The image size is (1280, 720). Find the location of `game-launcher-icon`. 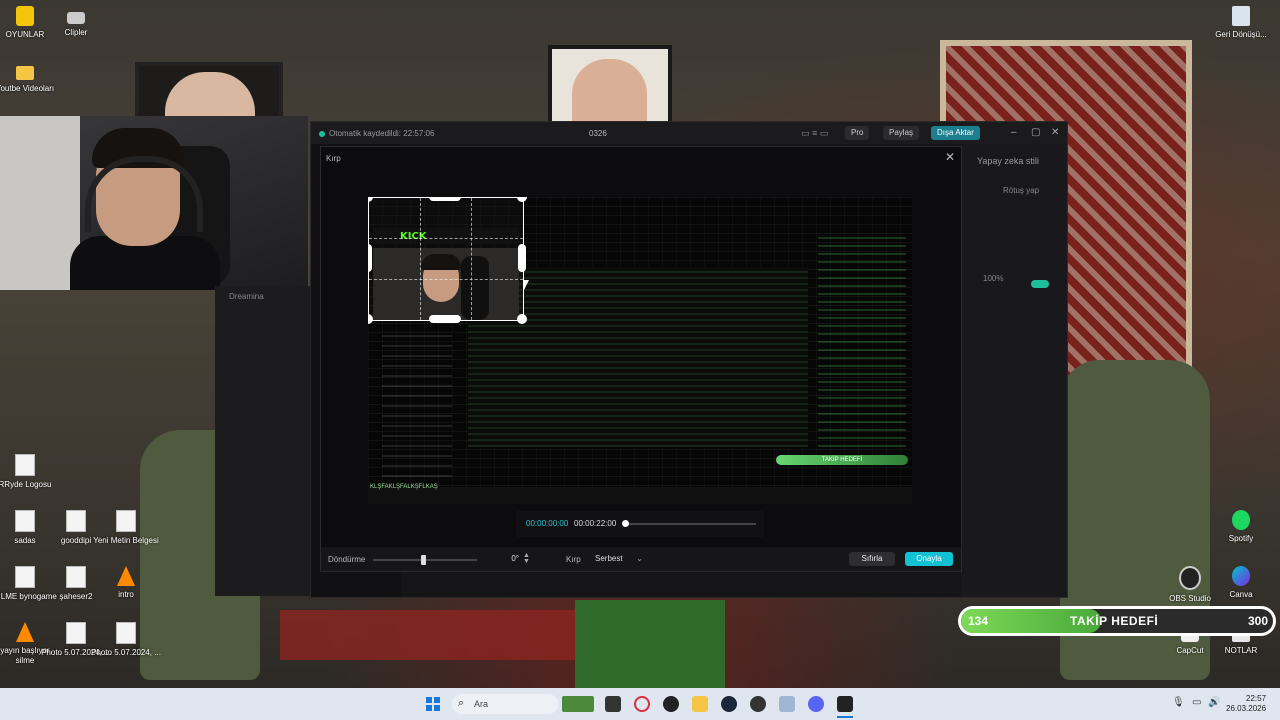

game-launcher-icon is located at coordinates (758, 704).